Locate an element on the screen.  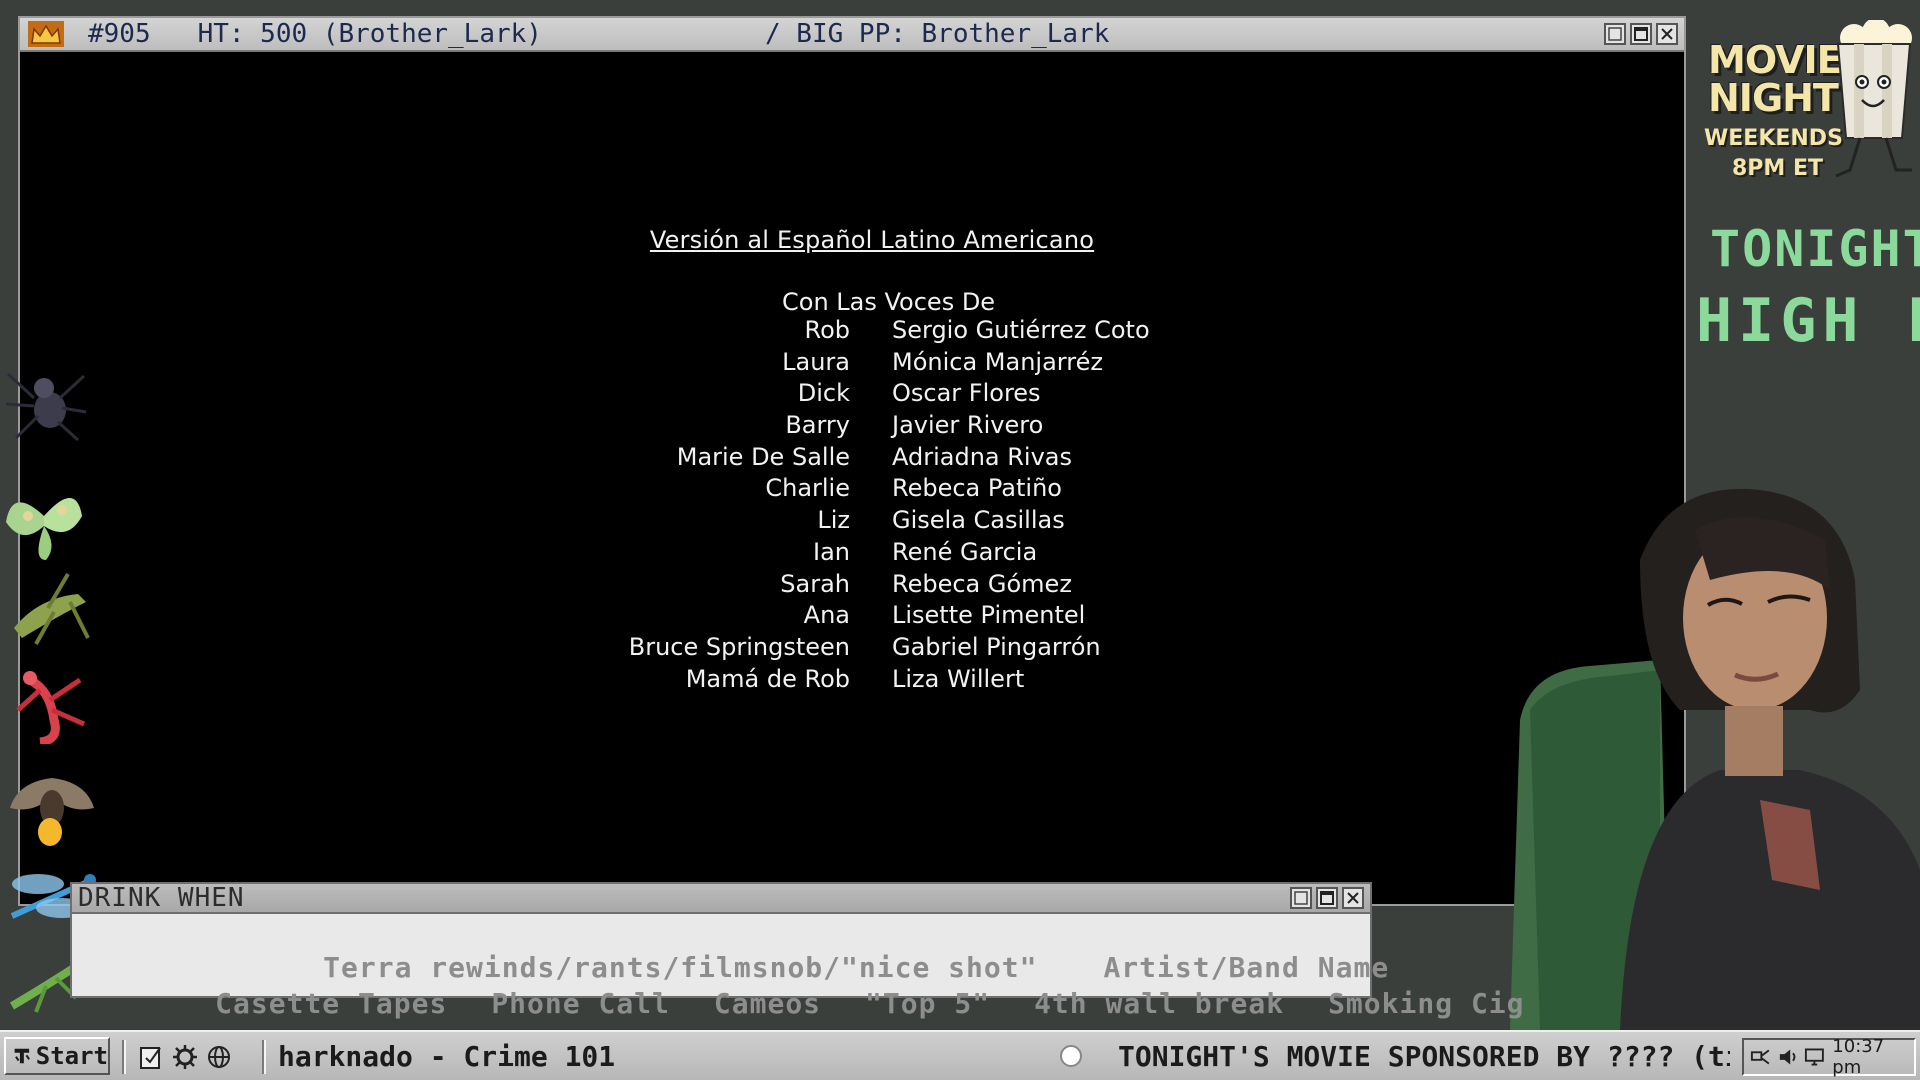
cast-role: Liz is located at coordinates (833, 520).